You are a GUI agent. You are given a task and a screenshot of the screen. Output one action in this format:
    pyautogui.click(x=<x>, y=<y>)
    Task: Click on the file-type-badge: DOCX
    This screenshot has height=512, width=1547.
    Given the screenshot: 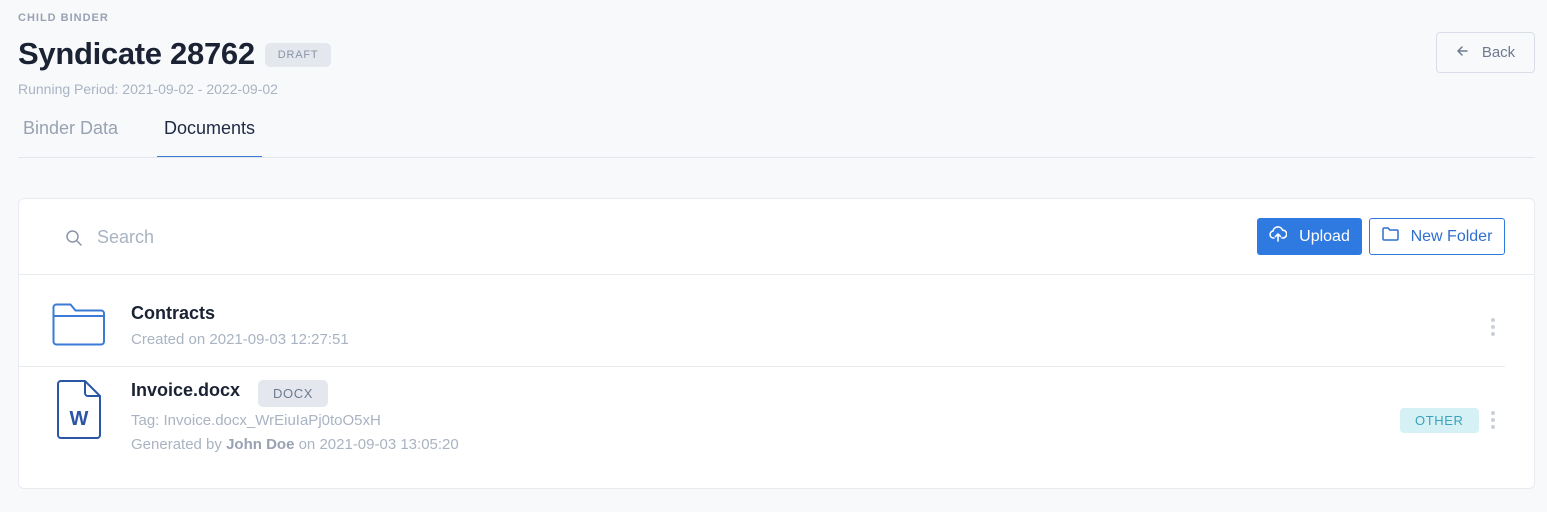 What is the action you would take?
    pyautogui.click(x=293, y=393)
    